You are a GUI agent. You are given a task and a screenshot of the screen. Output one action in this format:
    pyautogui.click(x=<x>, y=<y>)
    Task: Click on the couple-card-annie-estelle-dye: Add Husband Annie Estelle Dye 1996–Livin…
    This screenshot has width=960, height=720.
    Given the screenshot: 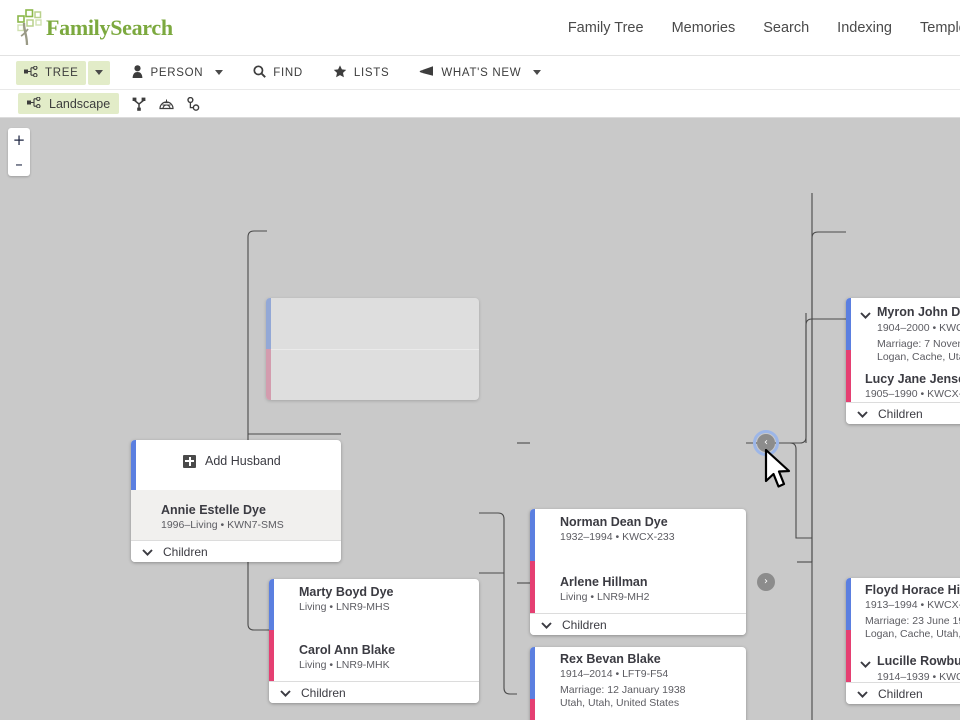 What is the action you would take?
    pyautogui.click(x=236, y=501)
    